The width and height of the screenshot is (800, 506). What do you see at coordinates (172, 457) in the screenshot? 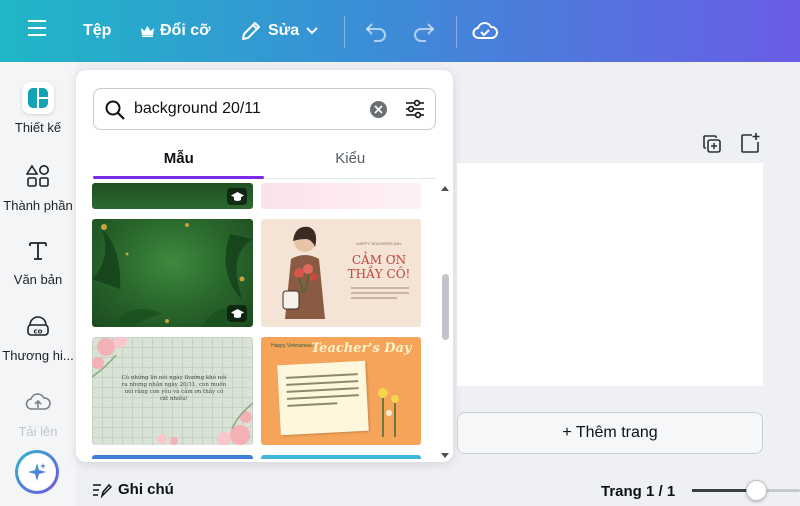
I see `template-thumbnail-blue-bottom` at bounding box center [172, 457].